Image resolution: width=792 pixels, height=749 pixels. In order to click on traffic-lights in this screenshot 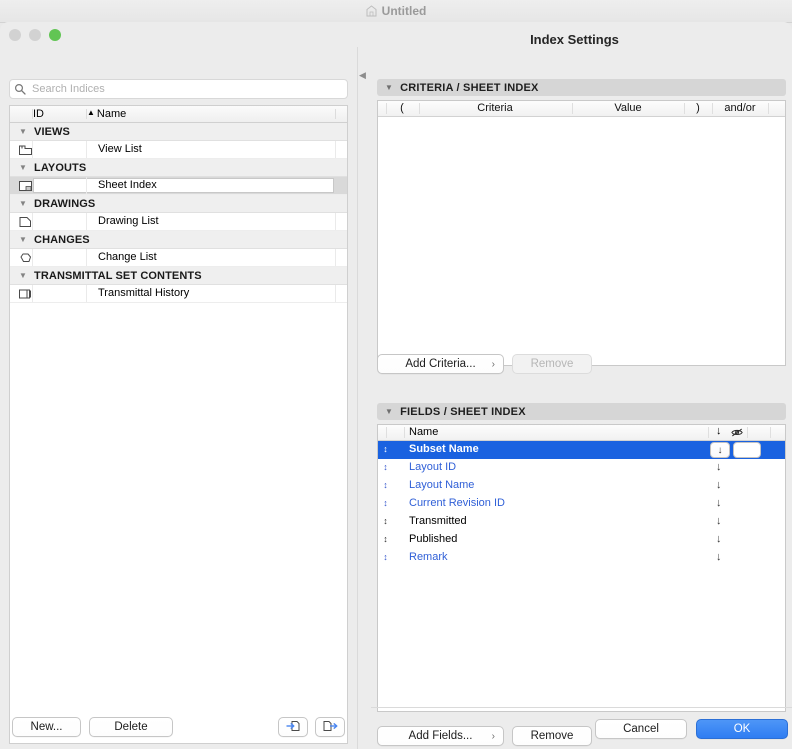, I will do `click(35, 35)`.